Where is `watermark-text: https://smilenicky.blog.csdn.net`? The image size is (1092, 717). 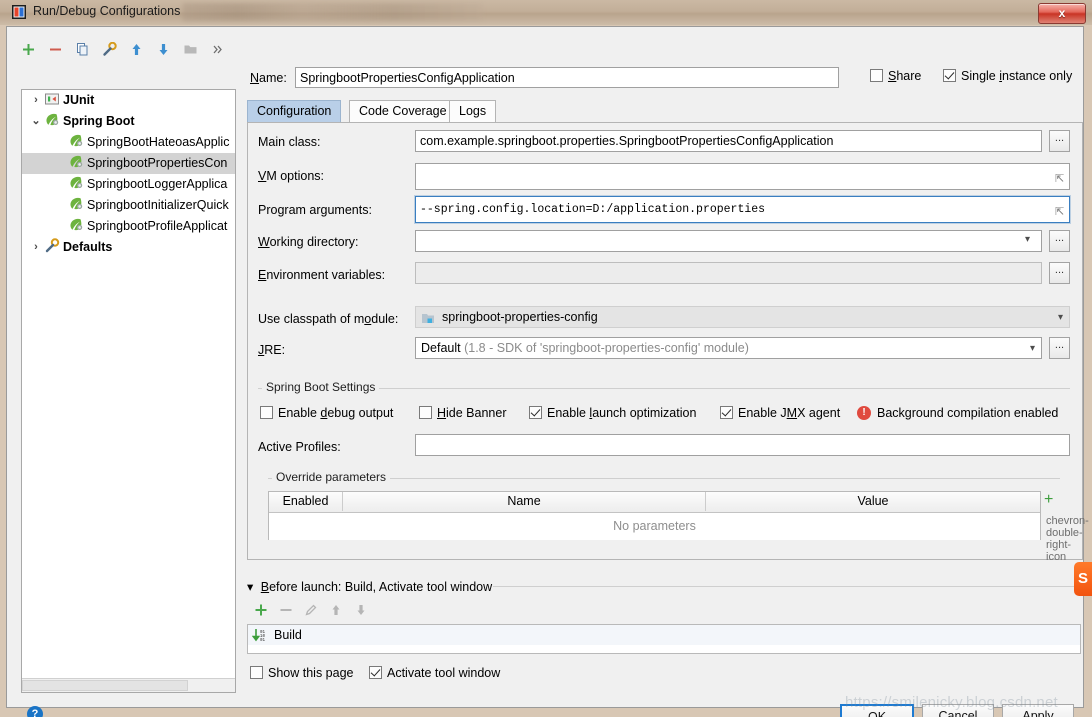
watermark-text: https://smilenicky.blog.csdn.net is located at coordinates (951, 702).